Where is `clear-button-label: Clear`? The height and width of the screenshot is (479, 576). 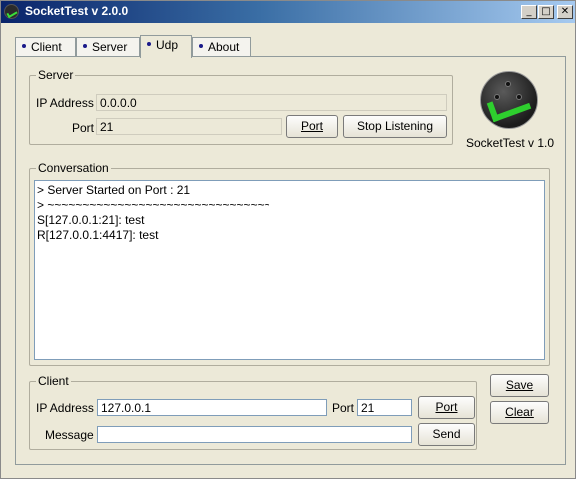
clear-button-label: Clear is located at coordinates (519, 412).